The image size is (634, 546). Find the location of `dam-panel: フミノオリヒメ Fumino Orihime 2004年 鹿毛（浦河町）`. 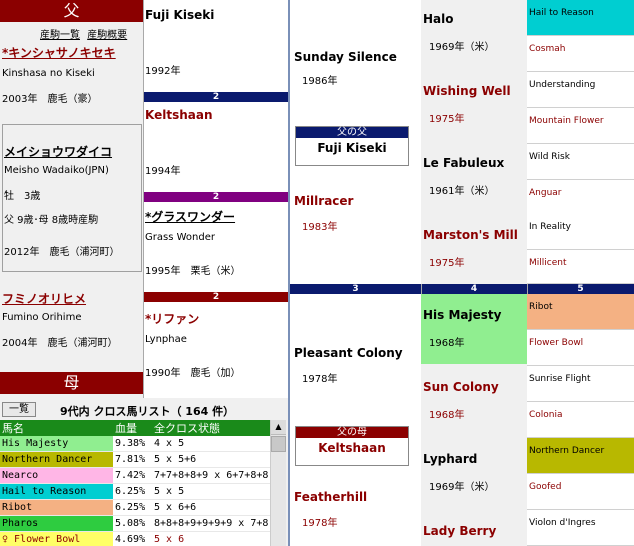

dam-panel: フミノオリヒメ Fumino Orihime 2004年 鹿毛（浦河町） is located at coordinates (71, 326).